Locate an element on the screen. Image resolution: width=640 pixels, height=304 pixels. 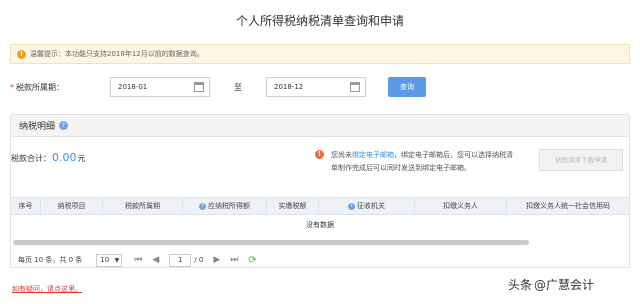
email-tip-prefix: 您尚未 is located at coordinates (341, 155).